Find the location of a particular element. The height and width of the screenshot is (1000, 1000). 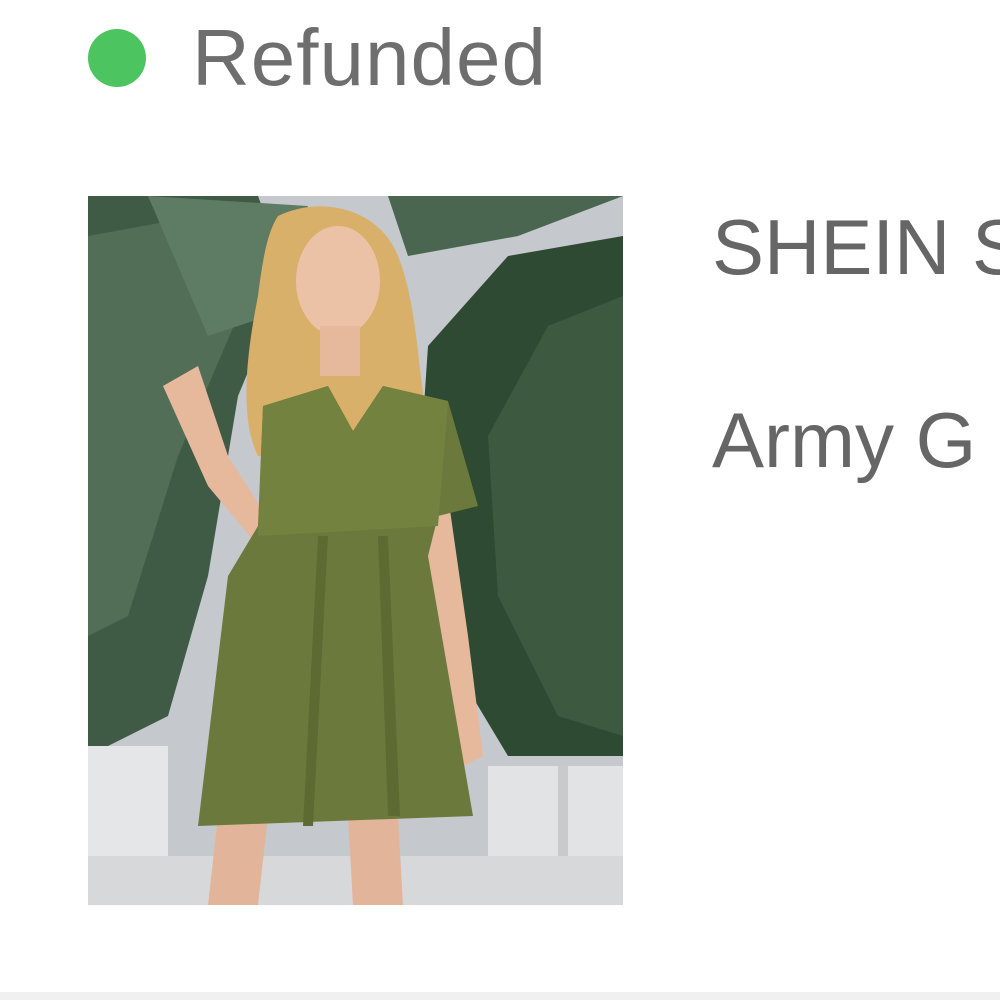

product-variant: Army G is located at coordinates (844, 440).